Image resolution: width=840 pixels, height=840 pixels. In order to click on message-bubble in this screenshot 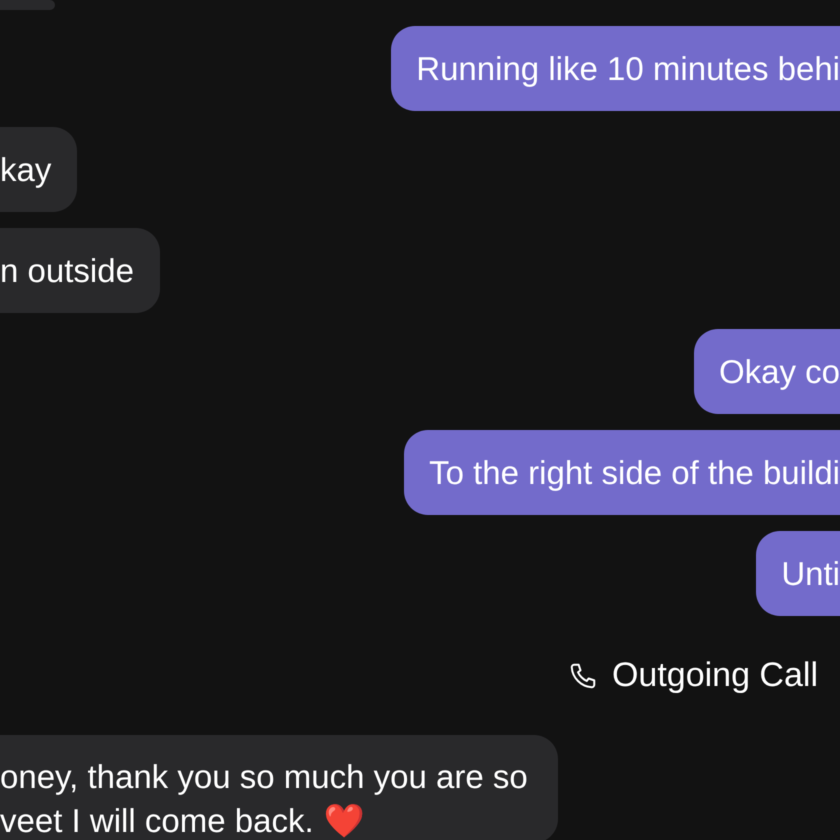, I will do `click(27, 5)`.